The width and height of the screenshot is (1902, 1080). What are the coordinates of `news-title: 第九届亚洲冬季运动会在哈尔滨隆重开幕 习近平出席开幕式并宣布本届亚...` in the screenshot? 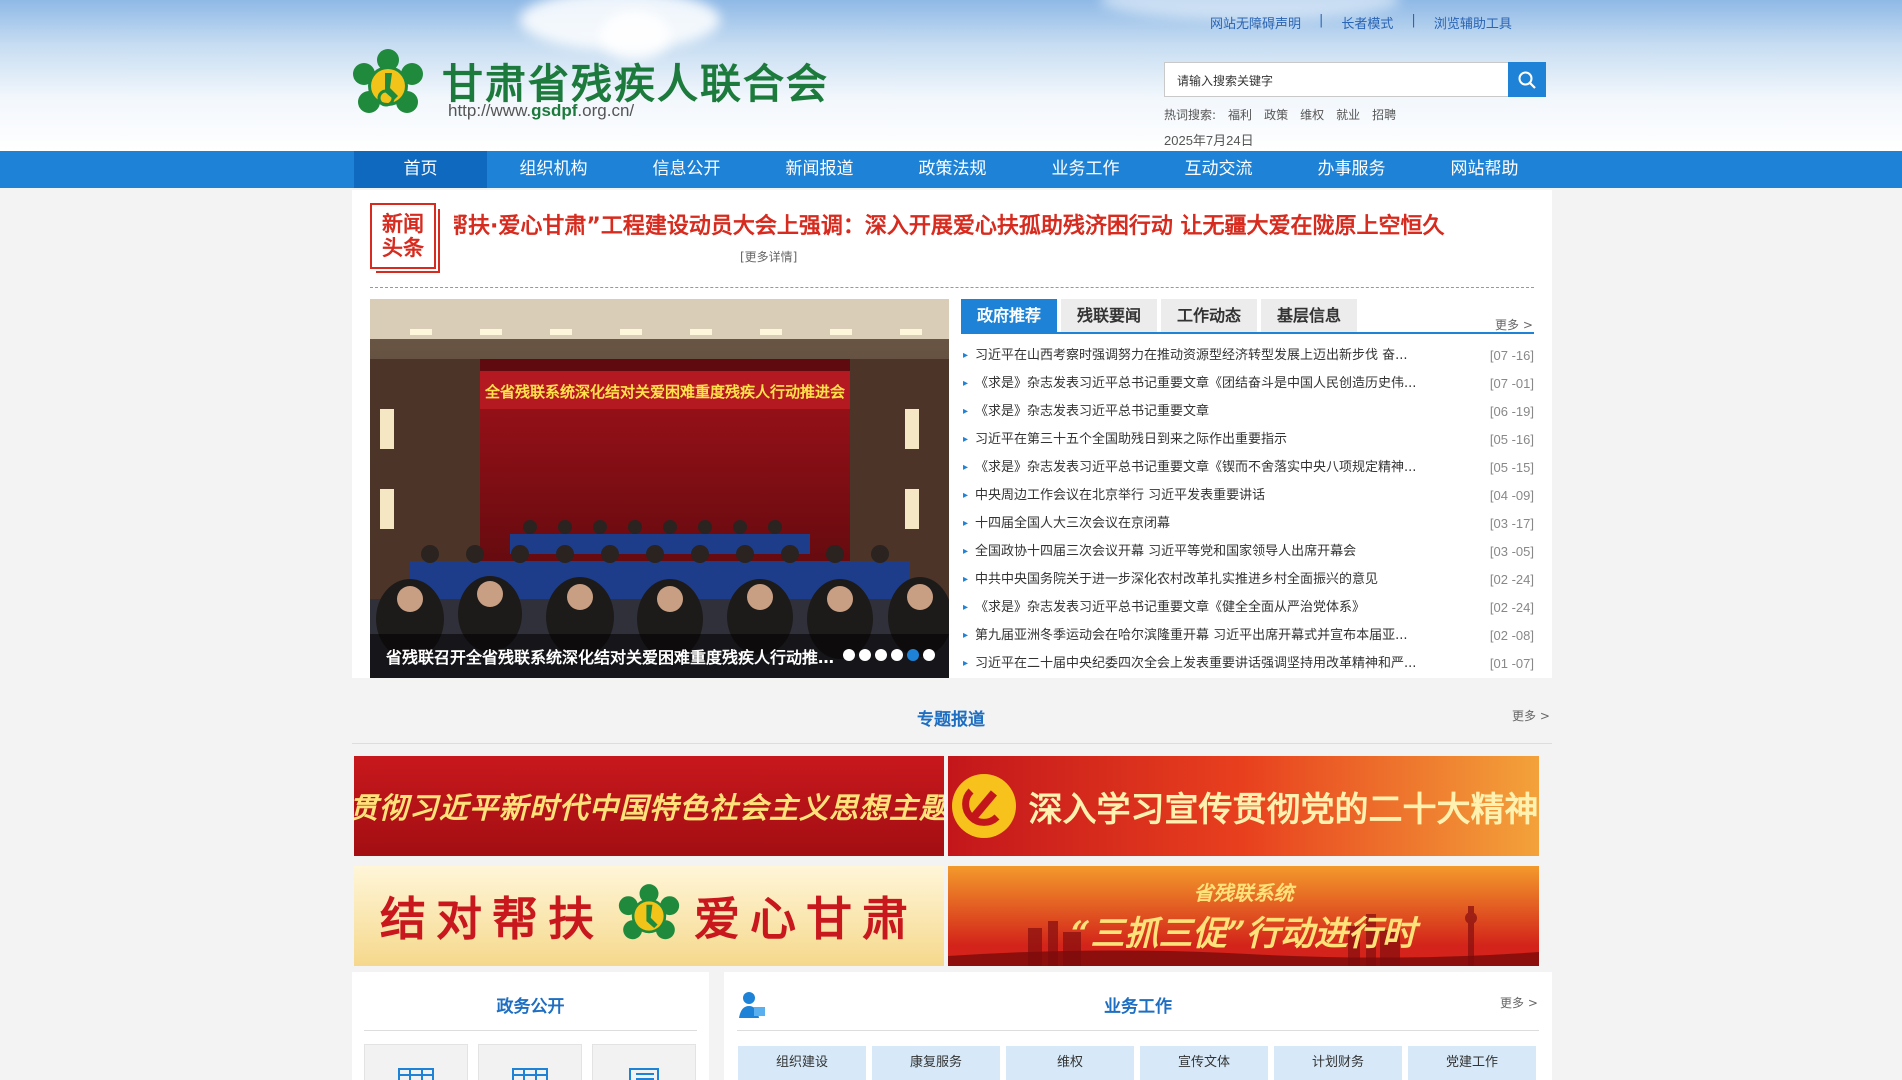 It's located at (1224, 639).